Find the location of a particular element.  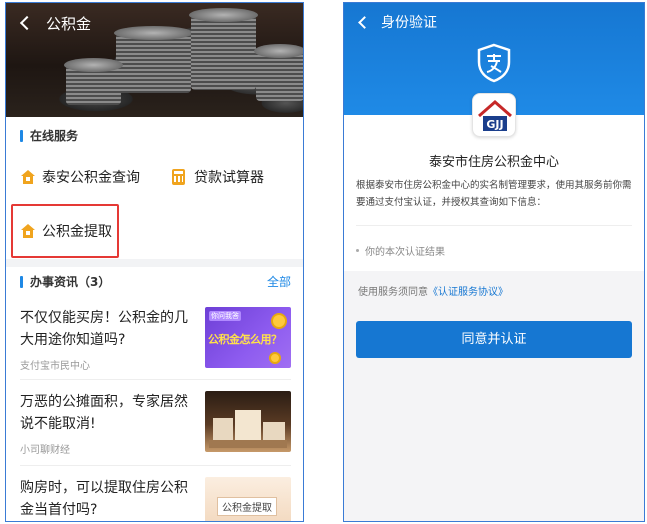

news-source: 小司聊财经 is located at coordinates (45, 450).